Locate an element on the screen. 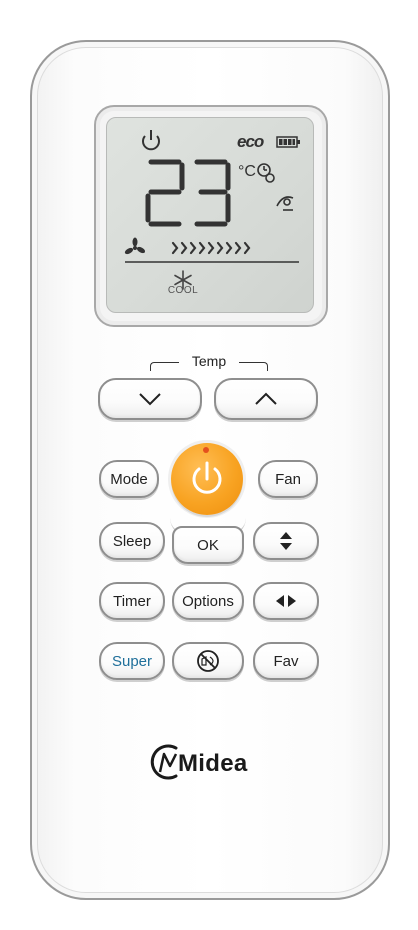 The width and height of the screenshot is (418, 930). timer-label: Timer is located at coordinates (132, 601).